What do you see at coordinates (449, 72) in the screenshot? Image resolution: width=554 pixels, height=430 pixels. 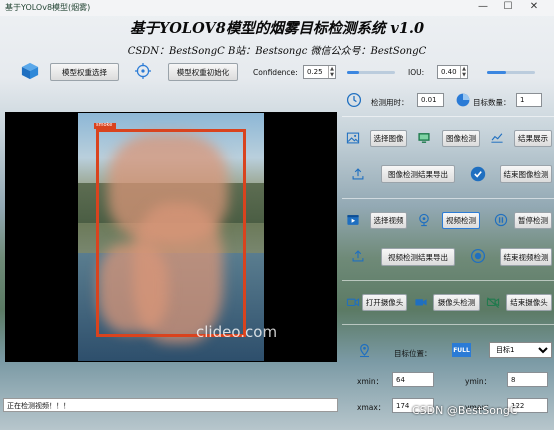 I see `iou-value: 0.40` at bounding box center [449, 72].